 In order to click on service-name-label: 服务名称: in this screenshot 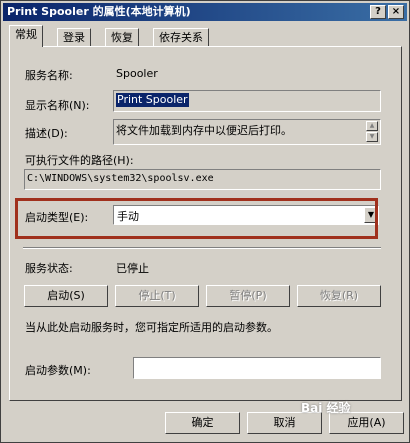, I will do `click(49, 75)`.